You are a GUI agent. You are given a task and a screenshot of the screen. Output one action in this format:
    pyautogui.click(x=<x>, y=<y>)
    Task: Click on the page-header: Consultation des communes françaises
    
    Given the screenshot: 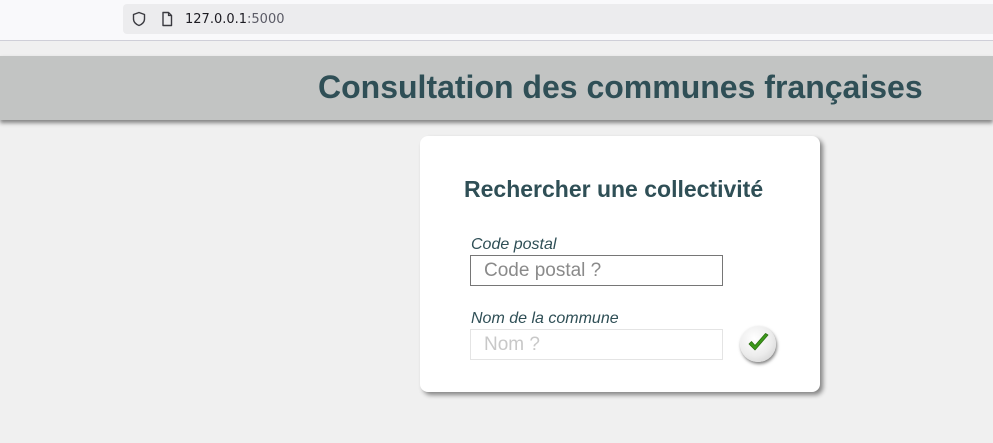 What is the action you would take?
    pyautogui.click(x=496, y=88)
    